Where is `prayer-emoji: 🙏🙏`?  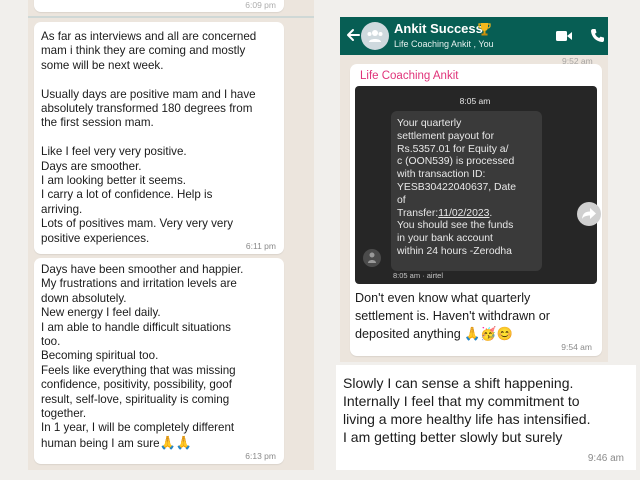
prayer-emoji: 🙏🙏 is located at coordinates (175, 442).